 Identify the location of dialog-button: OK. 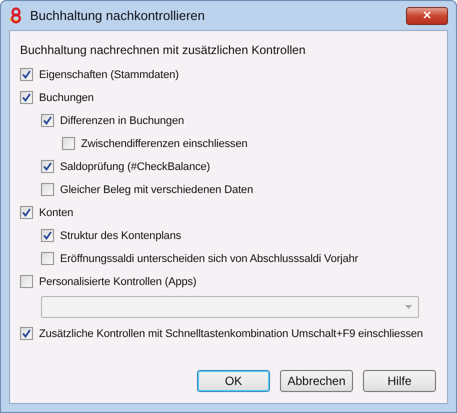
(233, 381).